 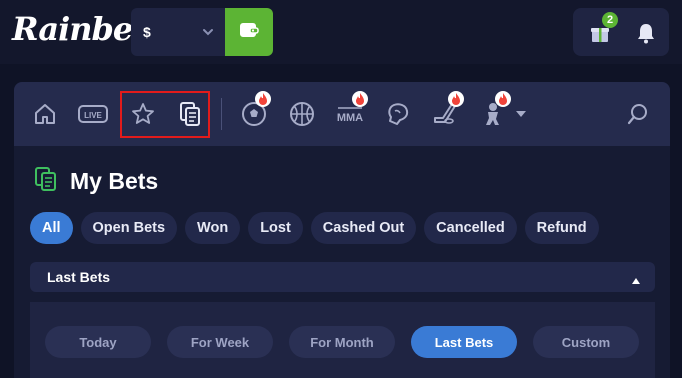 What do you see at coordinates (165, 114) in the screenshot?
I see `highlight-box` at bounding box center [165, 114].